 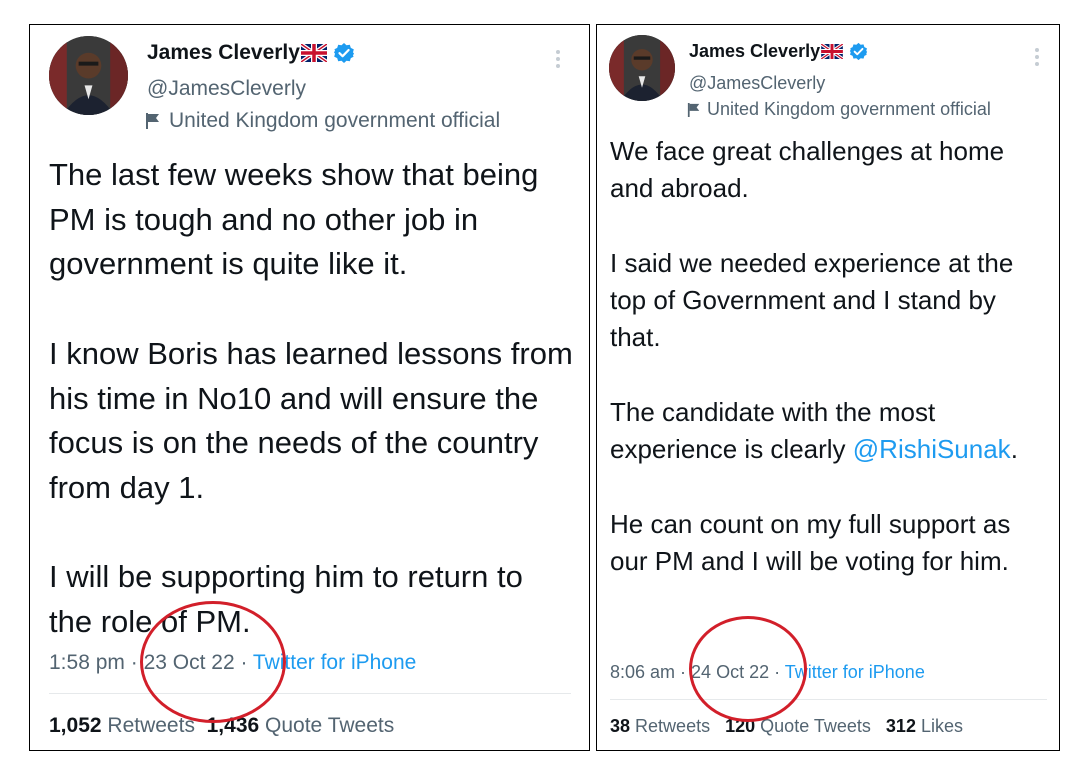 What do you see at coordinates (924, 726) in the screenshot?
I see `likes-stat: 312 Likes` at bounding box center [924, 726].